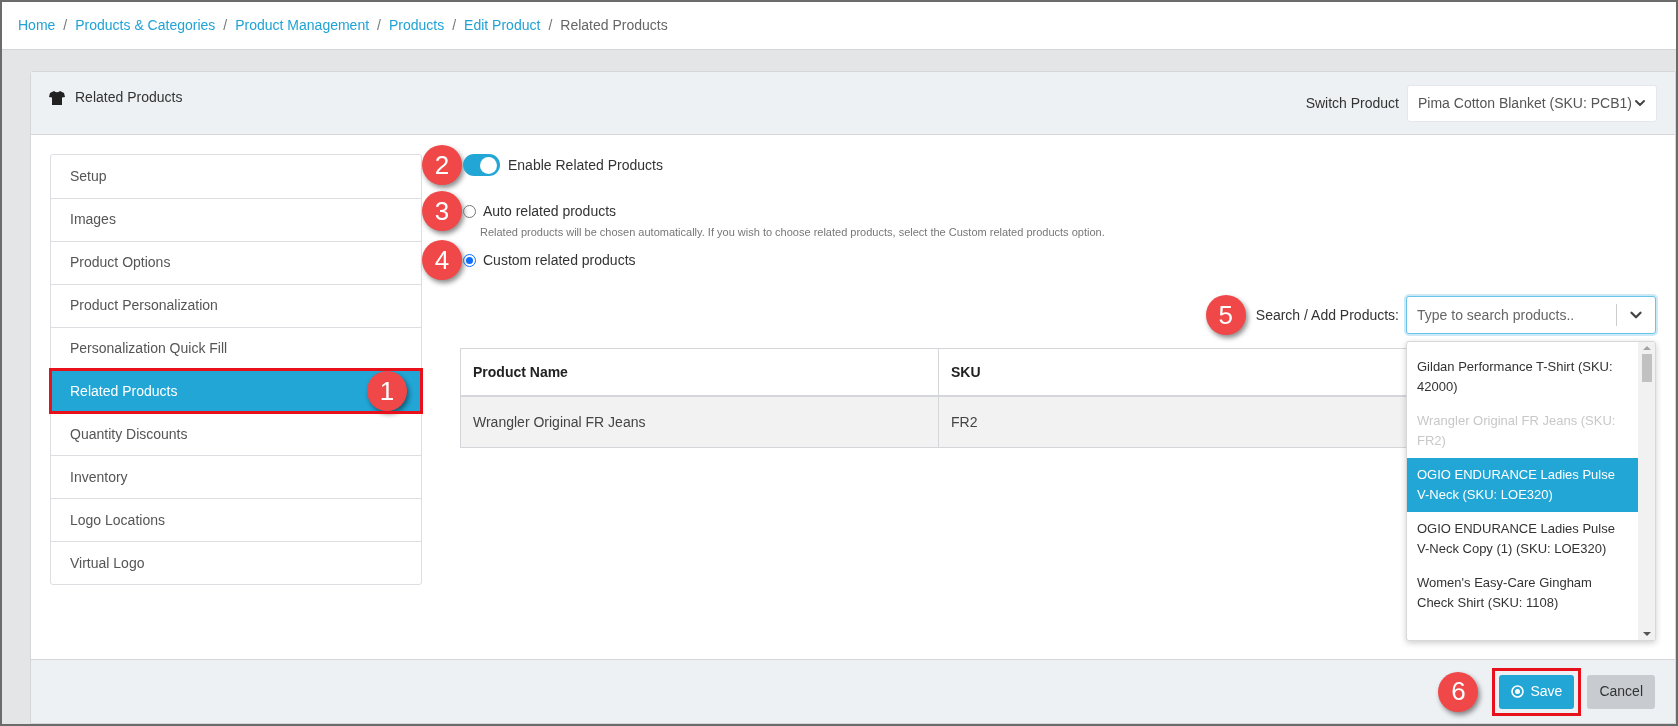 The height and width of the screenshot is (726, 1678). What do you see at coordinates (1352, 103) in the screenshot?
I see `switch-product-label: Switch Product` at bounding box center [1352, 103].